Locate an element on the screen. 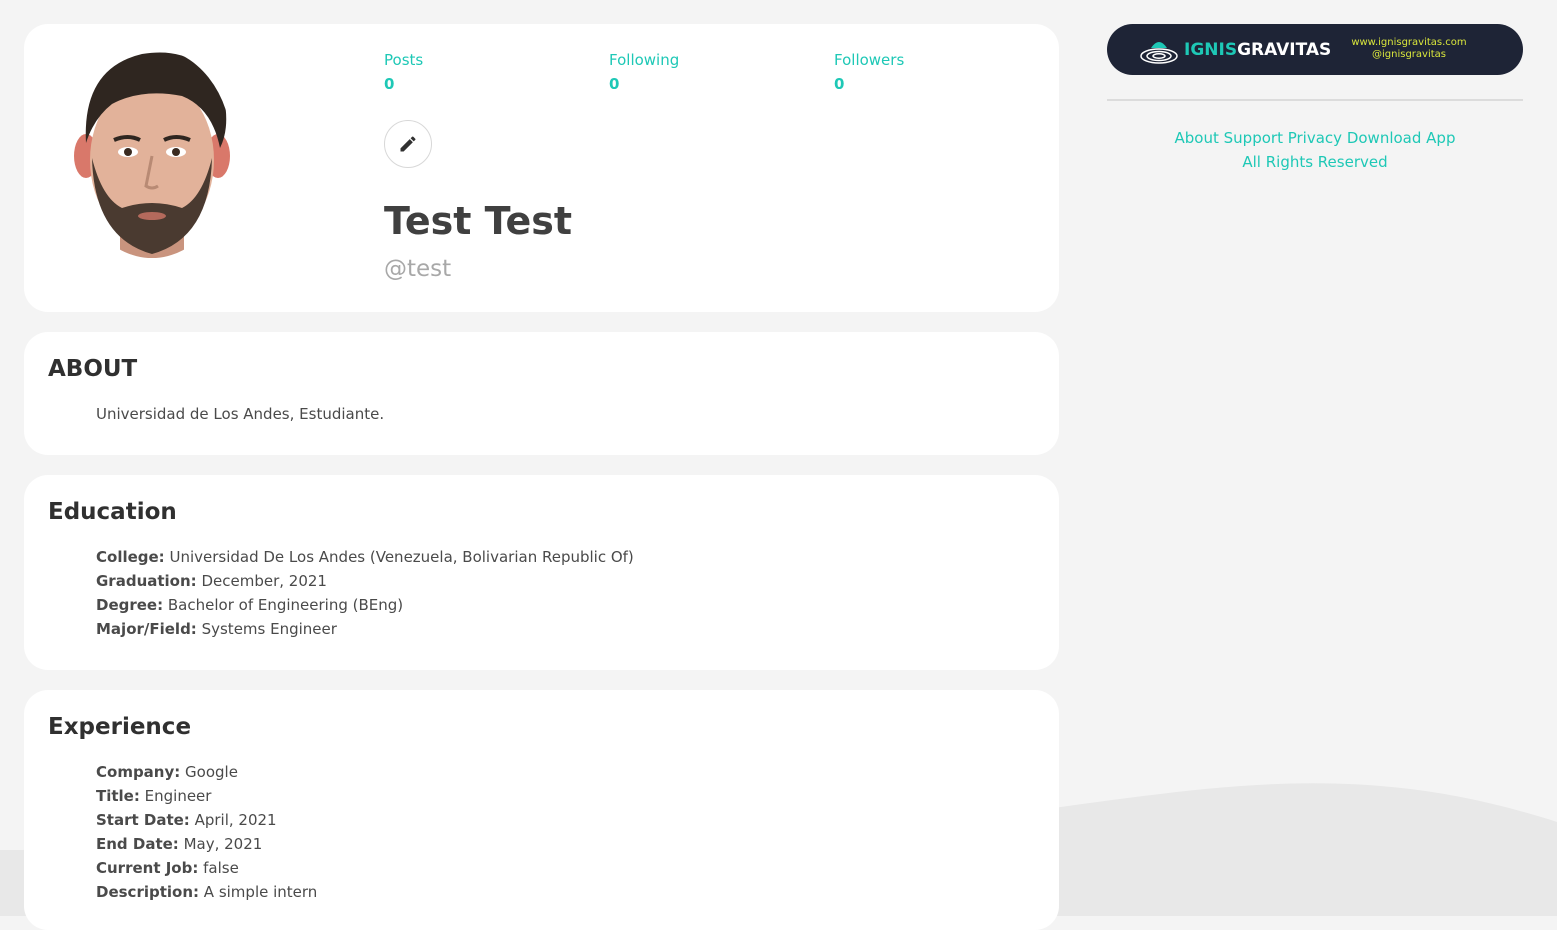 This screenshot has width=1557, height=930. edit-profile-button is located at coordinates (408, 144).